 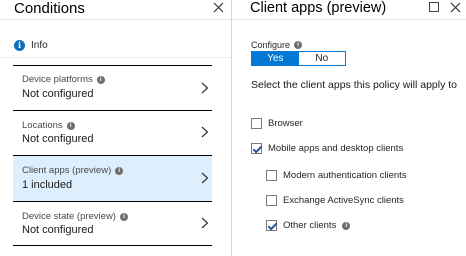 I want to click on condition-value: 1 included, so click(x=47, y=185).